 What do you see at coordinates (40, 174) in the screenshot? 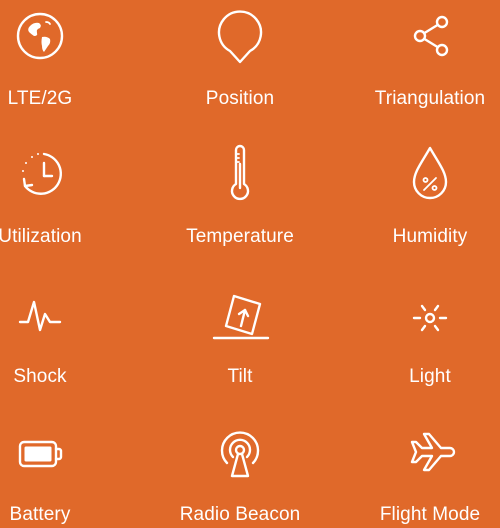
I see `clock-history-icon` at bounding box center [40, 174].